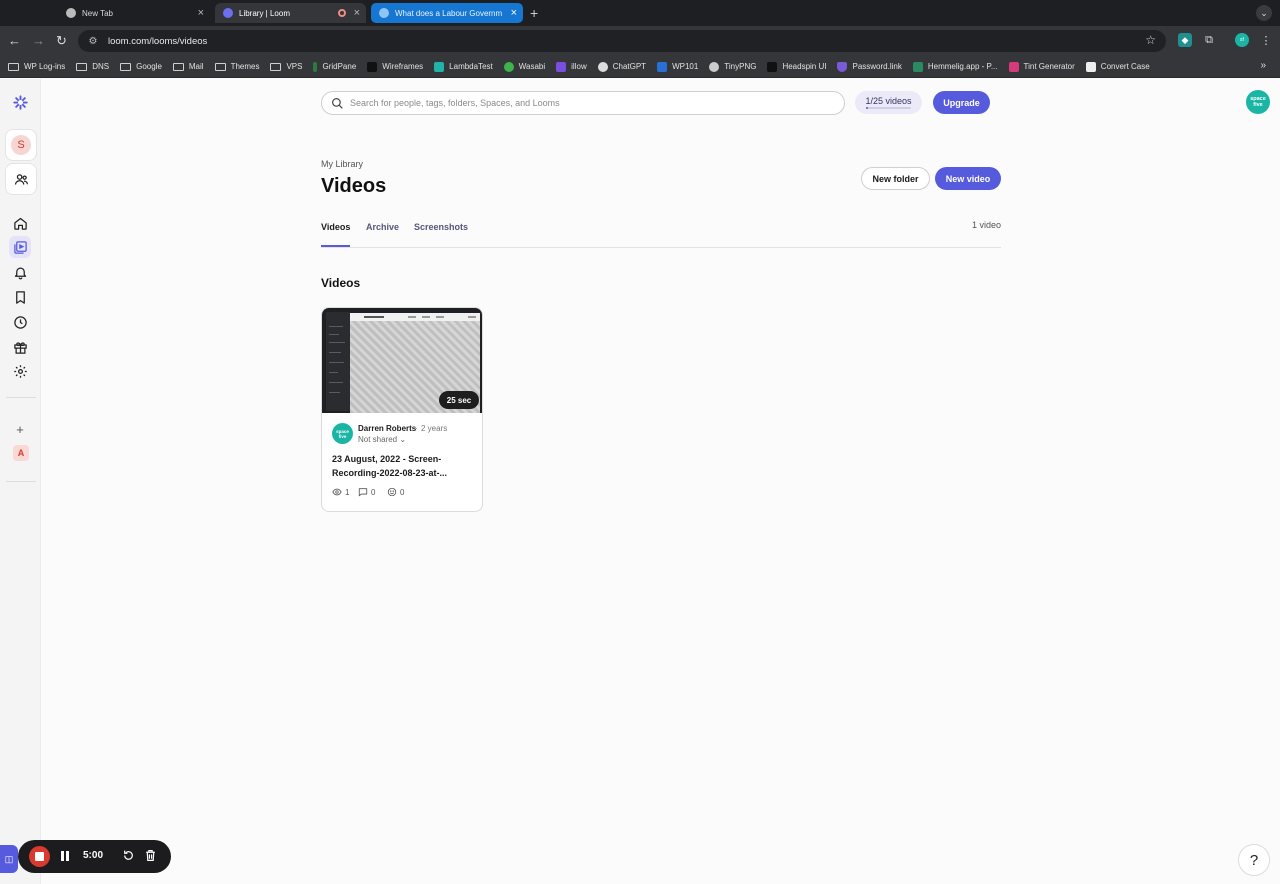 Image resolution: width=1280 pixels, height=884 pixels. I want to click on tab-title: Library | Loom, so click(264, 13).